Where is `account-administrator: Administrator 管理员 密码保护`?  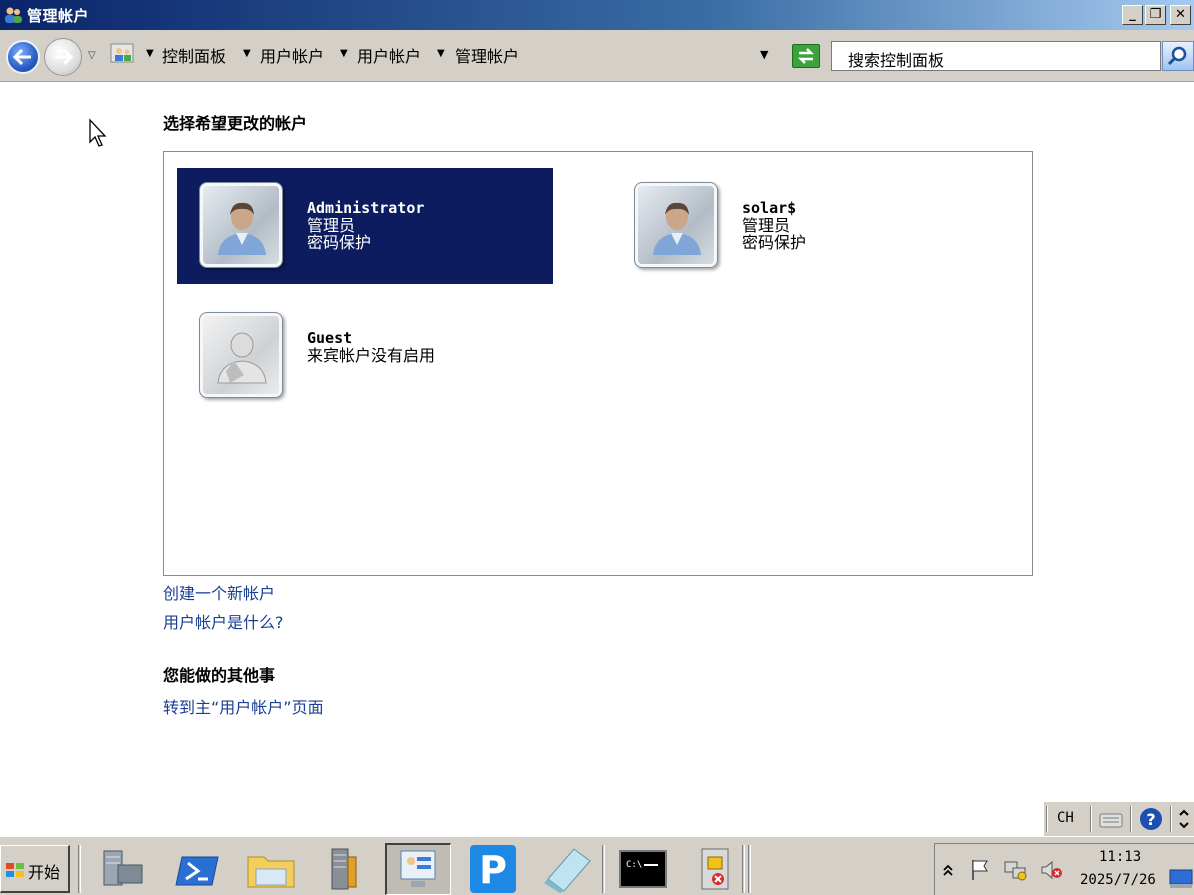 account-administrator: Administrator 管理员 密码保护 is located at coordinates (365, 226).